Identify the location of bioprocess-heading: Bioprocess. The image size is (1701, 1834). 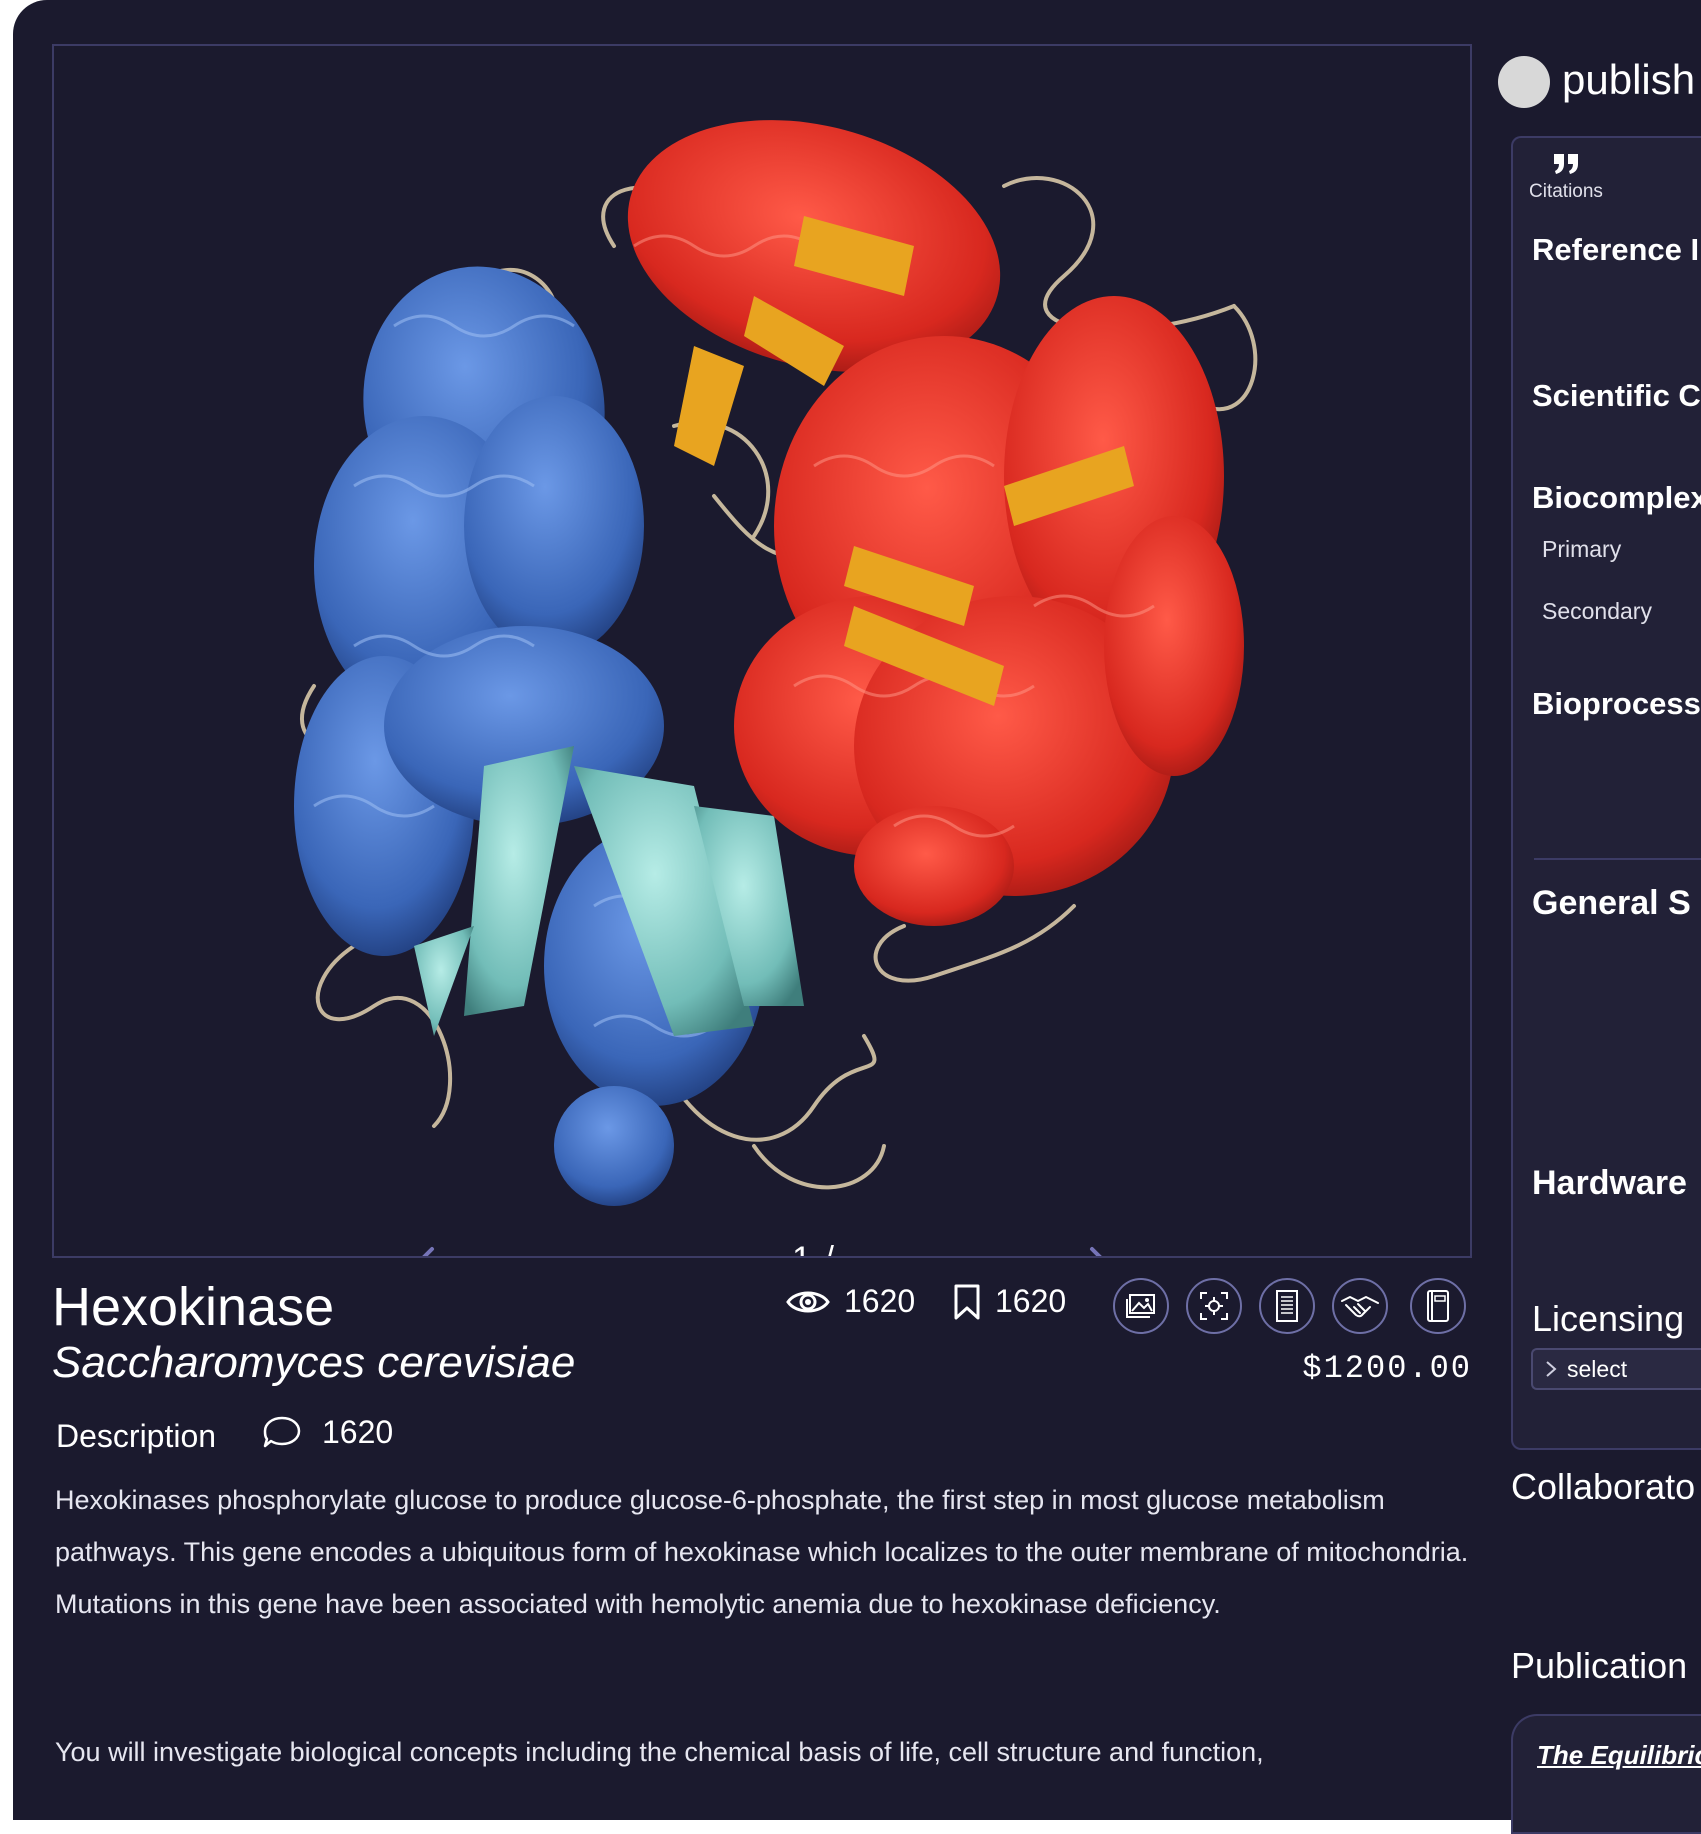
(1616, 703).